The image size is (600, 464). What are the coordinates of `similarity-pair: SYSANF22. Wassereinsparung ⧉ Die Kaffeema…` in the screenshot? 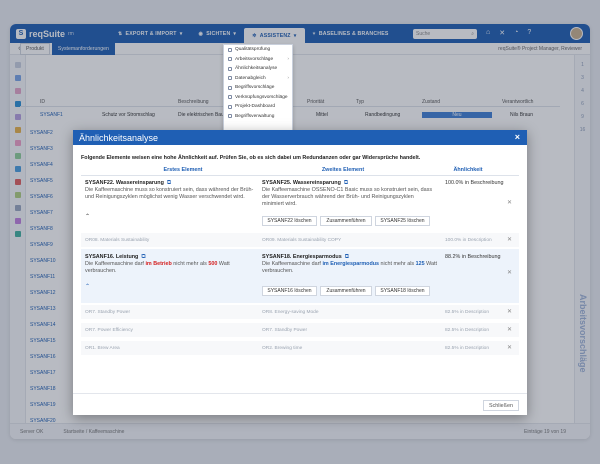 It's located at (300, 204).